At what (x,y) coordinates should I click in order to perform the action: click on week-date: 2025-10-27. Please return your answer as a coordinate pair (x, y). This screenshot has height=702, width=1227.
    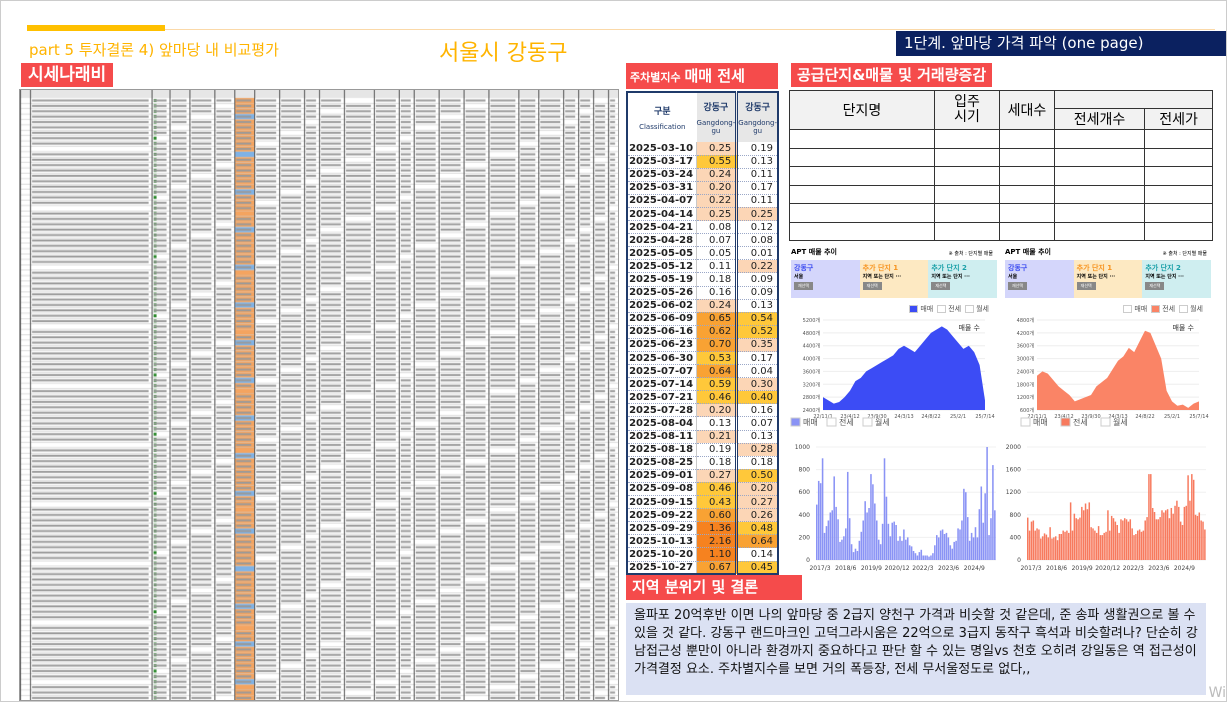
    Looking at the image, I should click on (662, 568).